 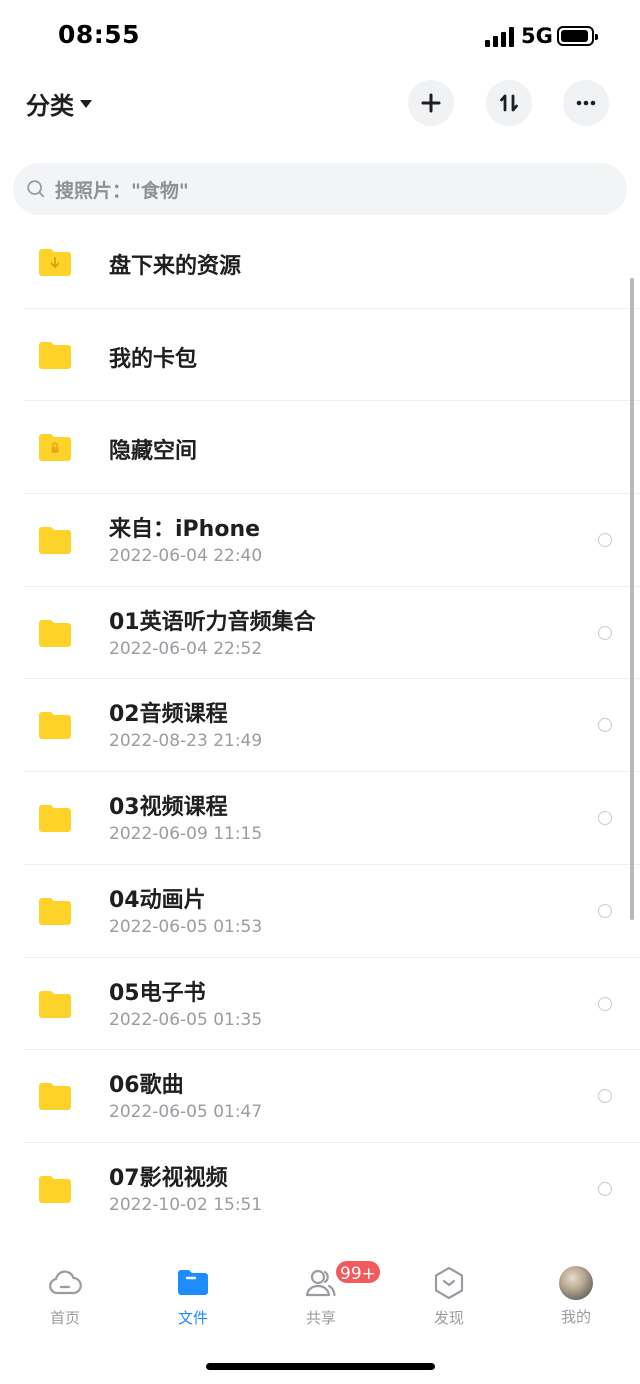 I want to click on tab-me-label: 我的, so click(x=575, y=1317).